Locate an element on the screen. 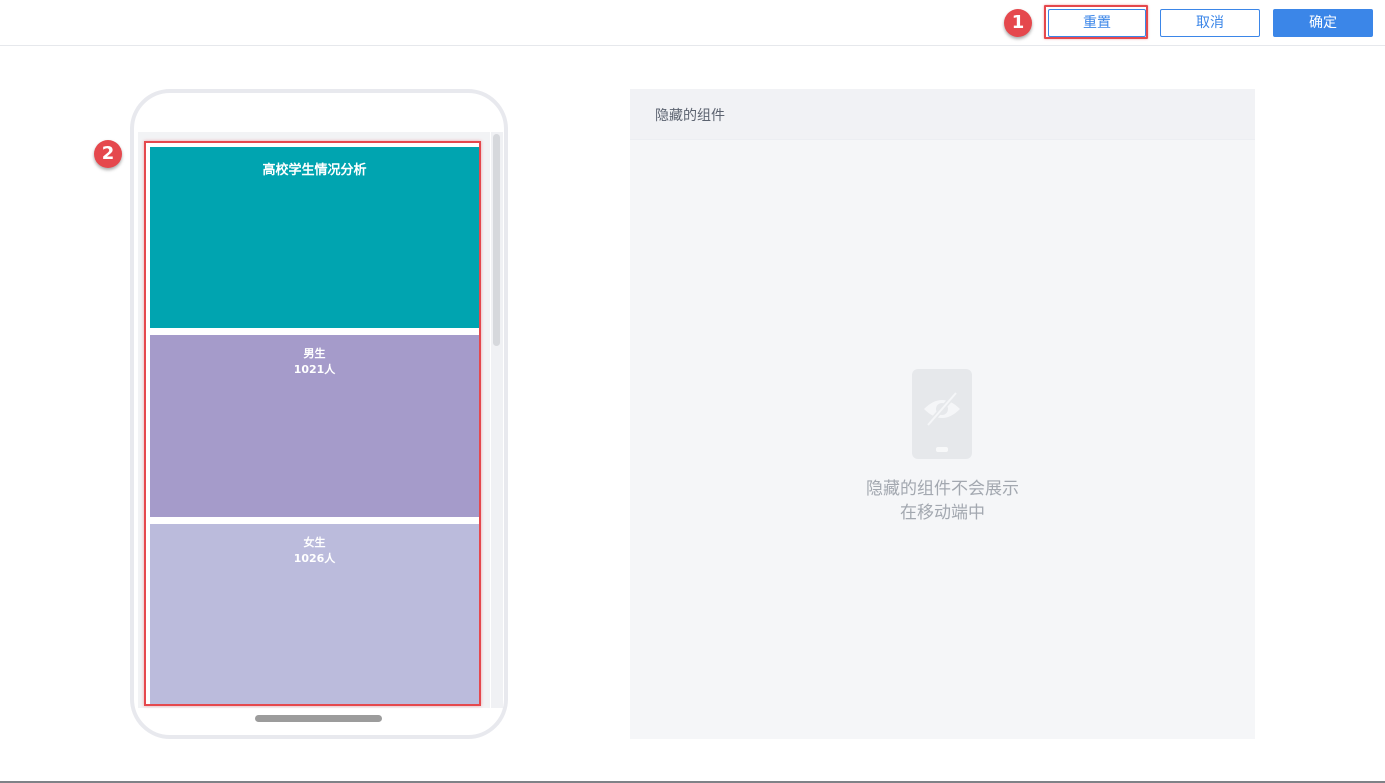  home-indicator is located at coordinates (318, 718).